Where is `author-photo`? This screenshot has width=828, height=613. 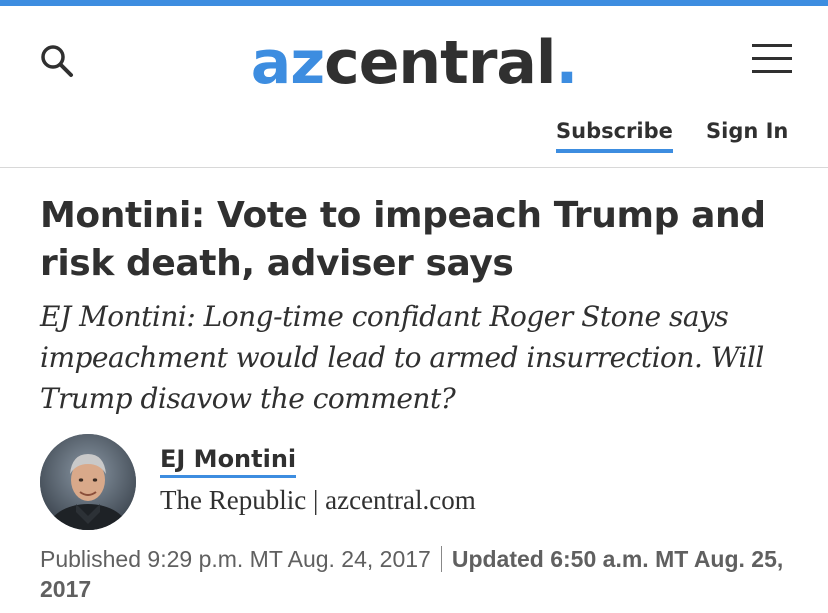
author-photo is located at coordinates (88, 482).